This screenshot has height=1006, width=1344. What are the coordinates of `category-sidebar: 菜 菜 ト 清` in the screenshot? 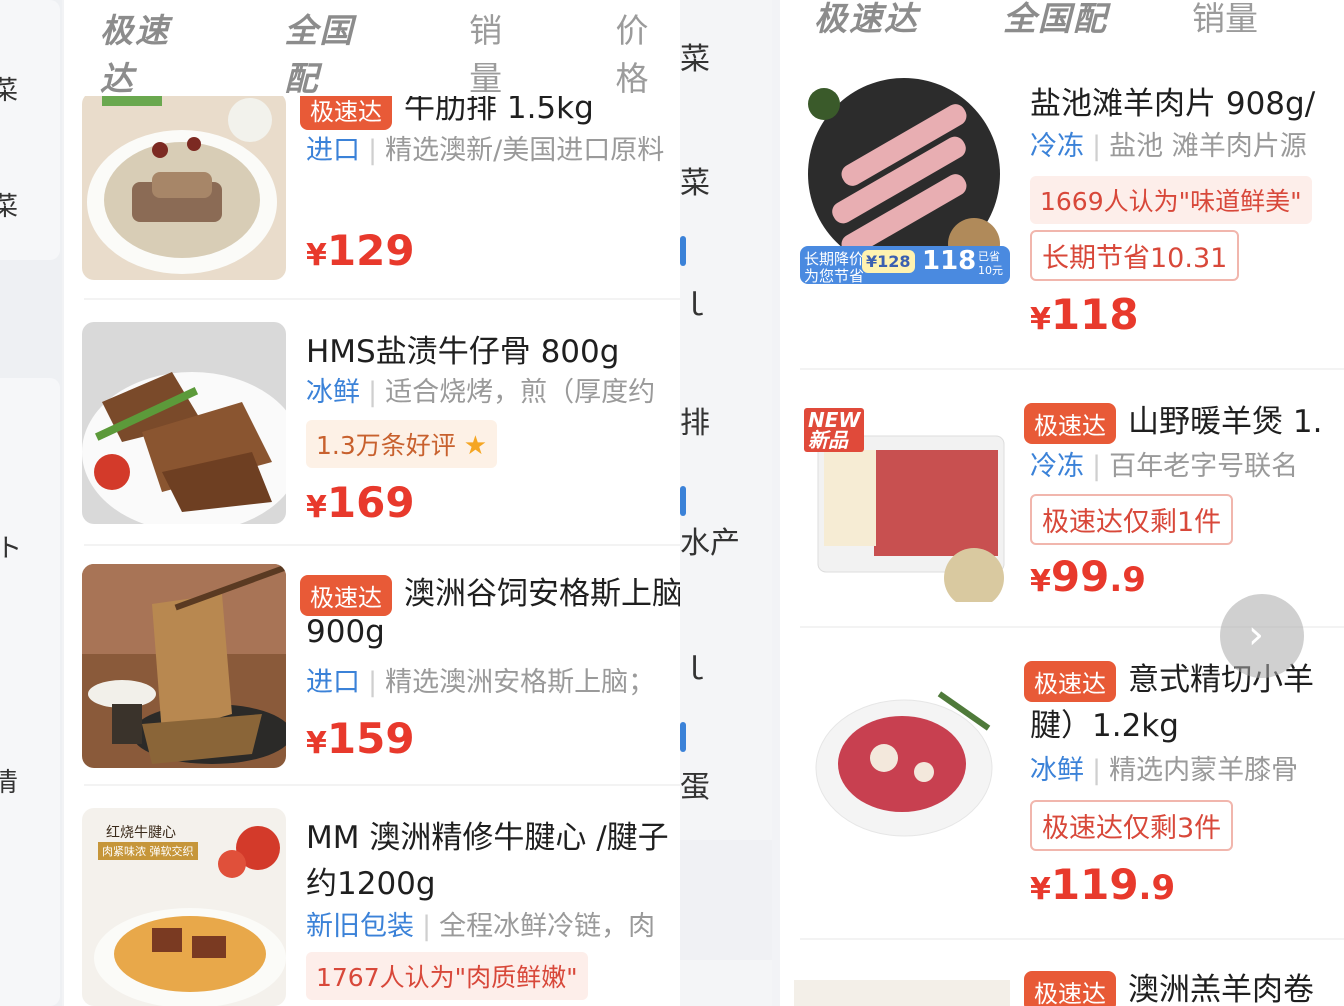 It's located at (31, 503).